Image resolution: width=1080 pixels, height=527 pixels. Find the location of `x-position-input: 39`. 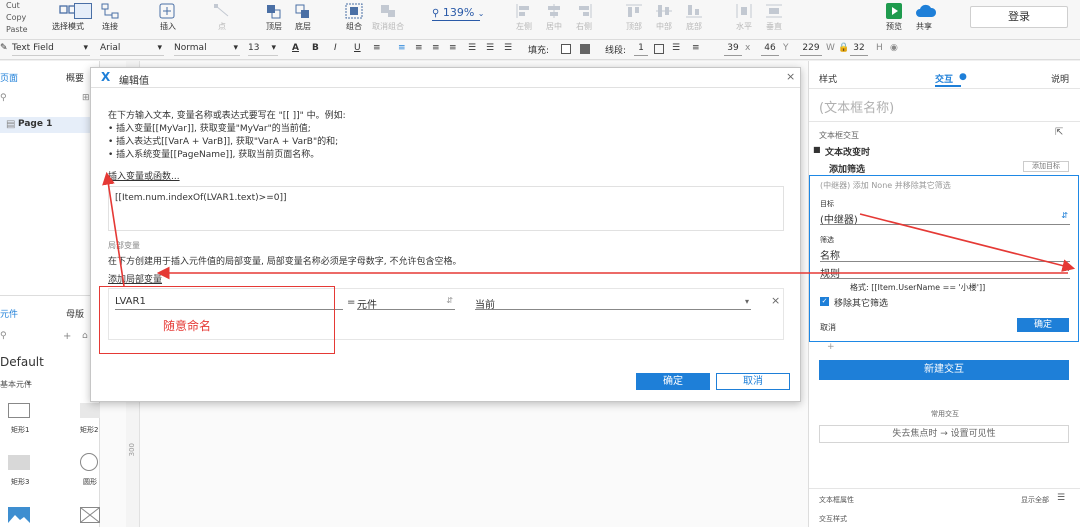

x-position-input: 39 is located at coordinates (733, 49).